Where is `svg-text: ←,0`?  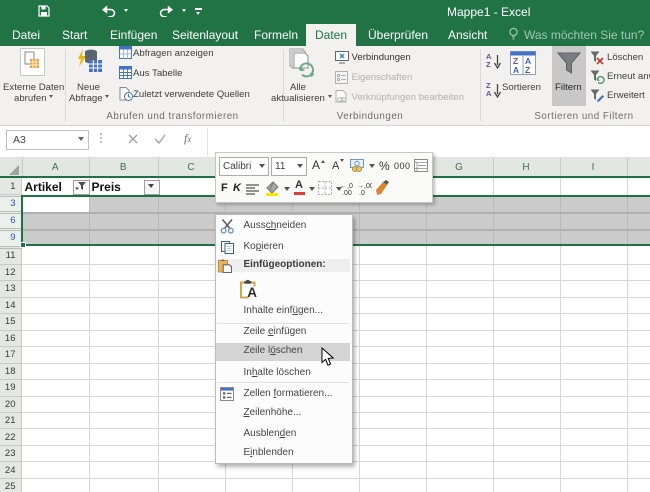 svg-text: ←,0 is located at coordinates (346, 186).